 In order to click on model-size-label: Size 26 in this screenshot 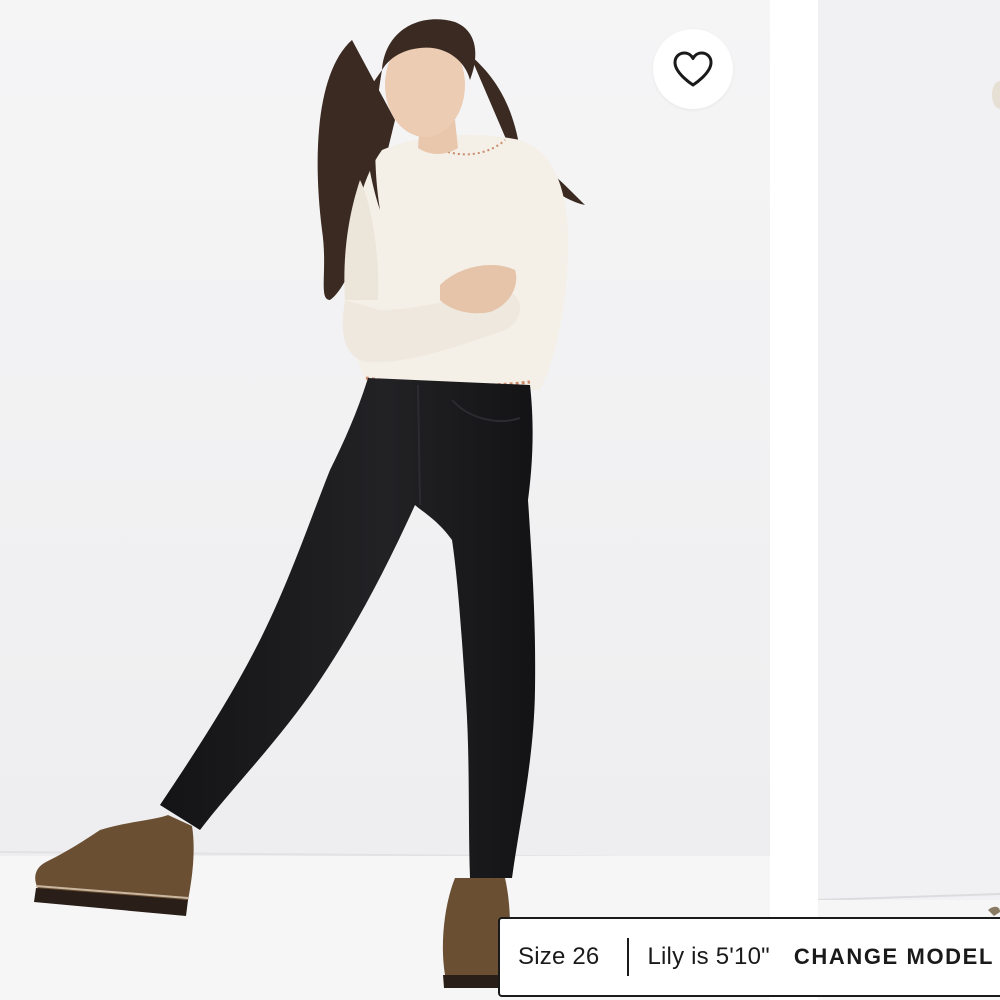, I will do `click(559, 956)`.